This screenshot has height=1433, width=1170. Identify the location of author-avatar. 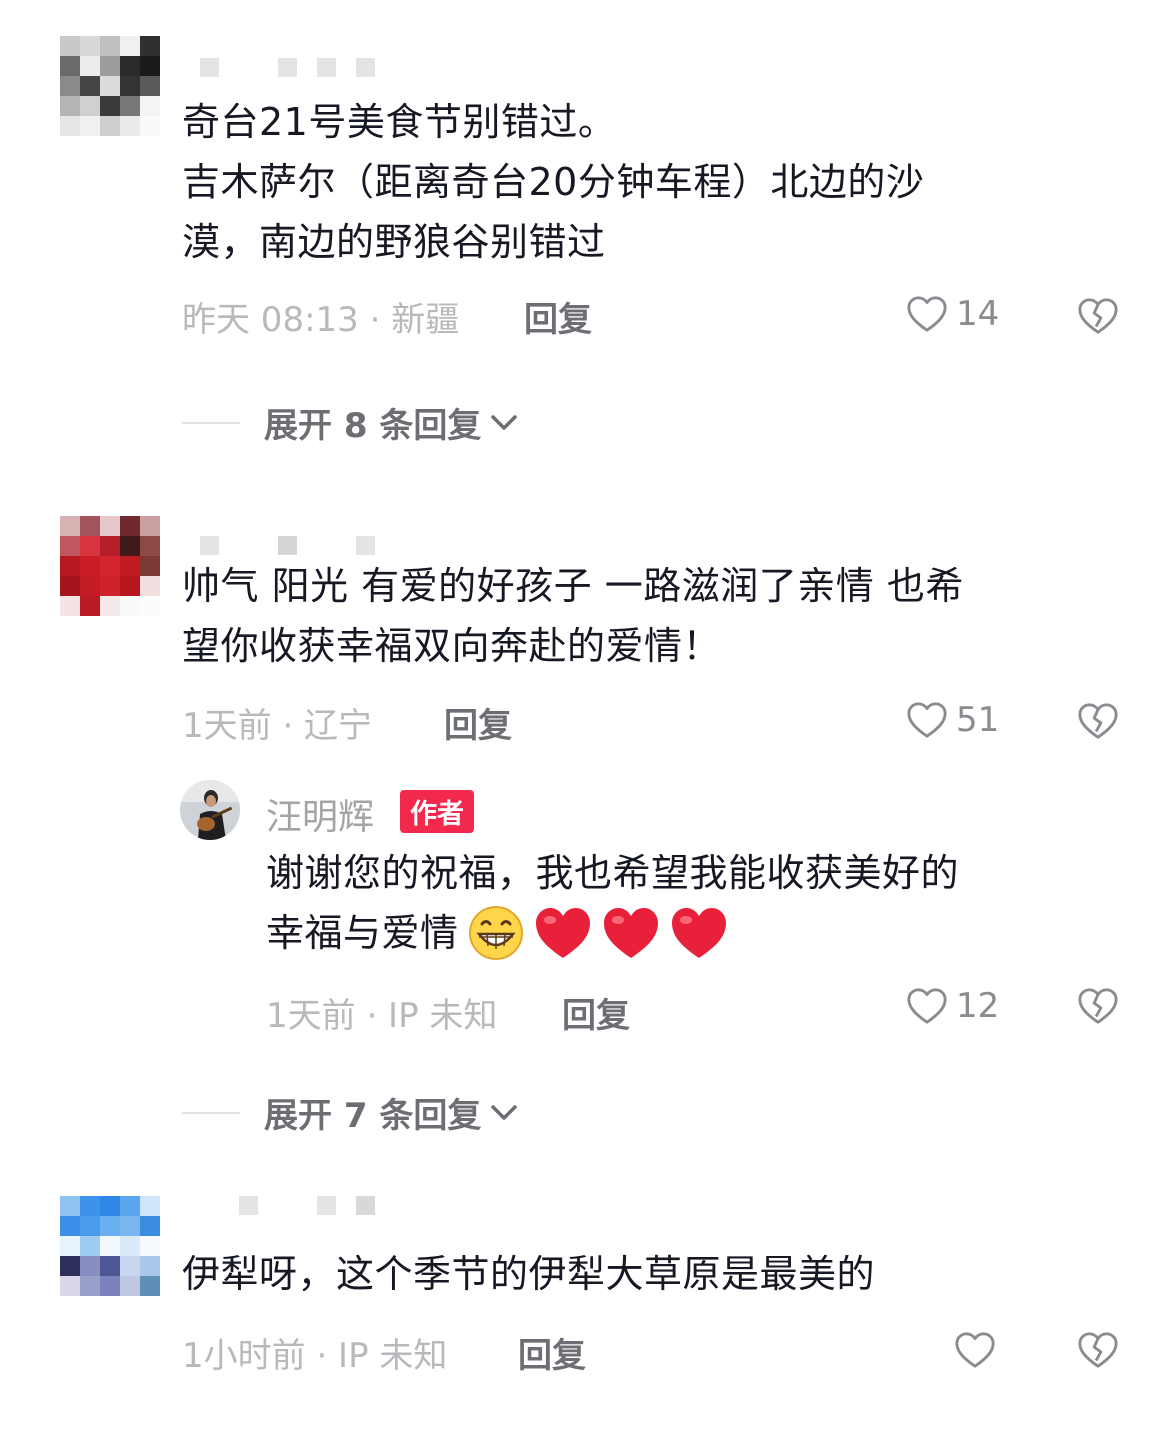
(210, 810).